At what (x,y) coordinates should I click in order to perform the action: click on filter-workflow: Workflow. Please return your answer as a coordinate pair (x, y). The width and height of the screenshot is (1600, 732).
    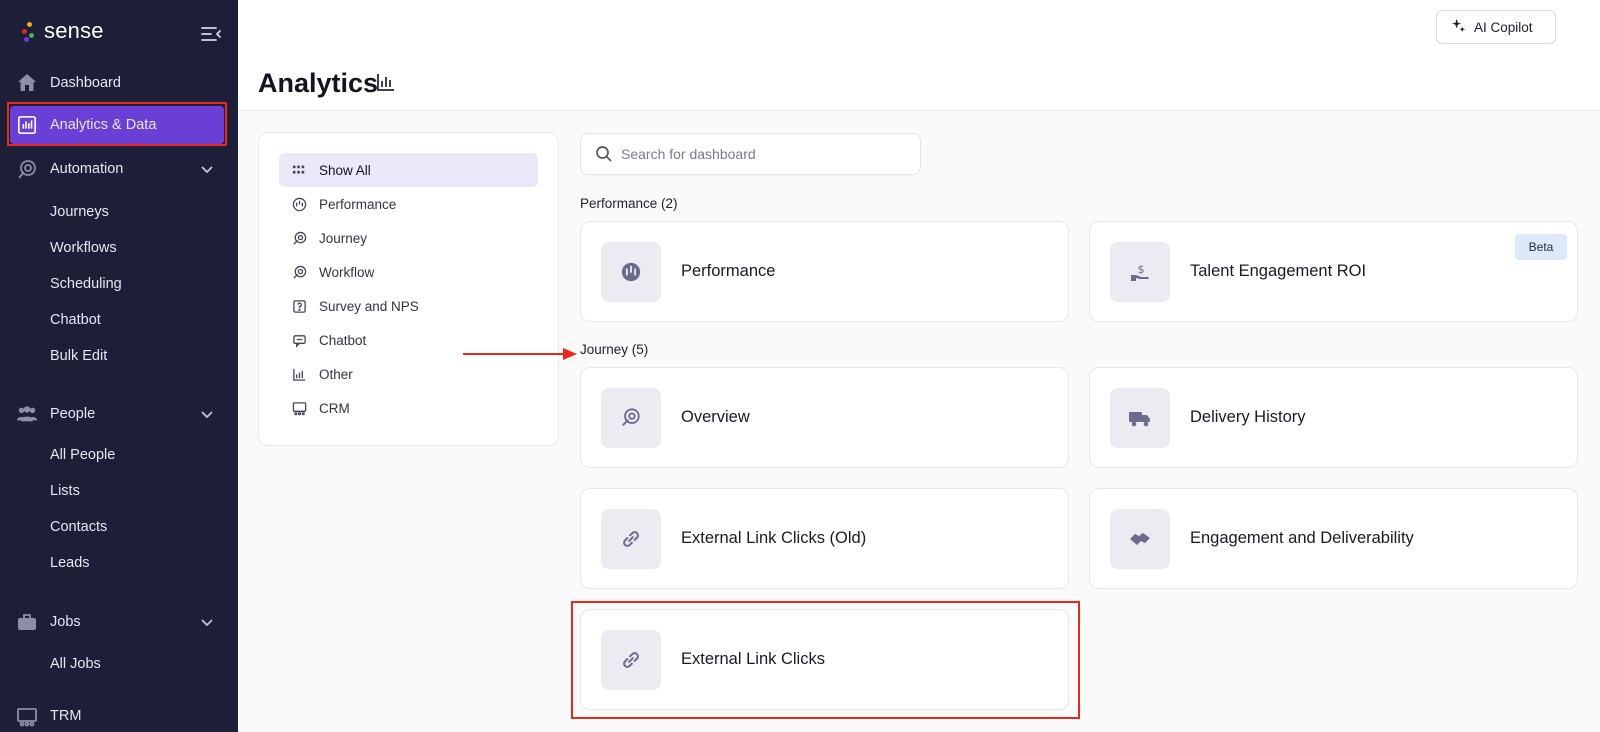
    Looking at the image, I should click on (408, 272).